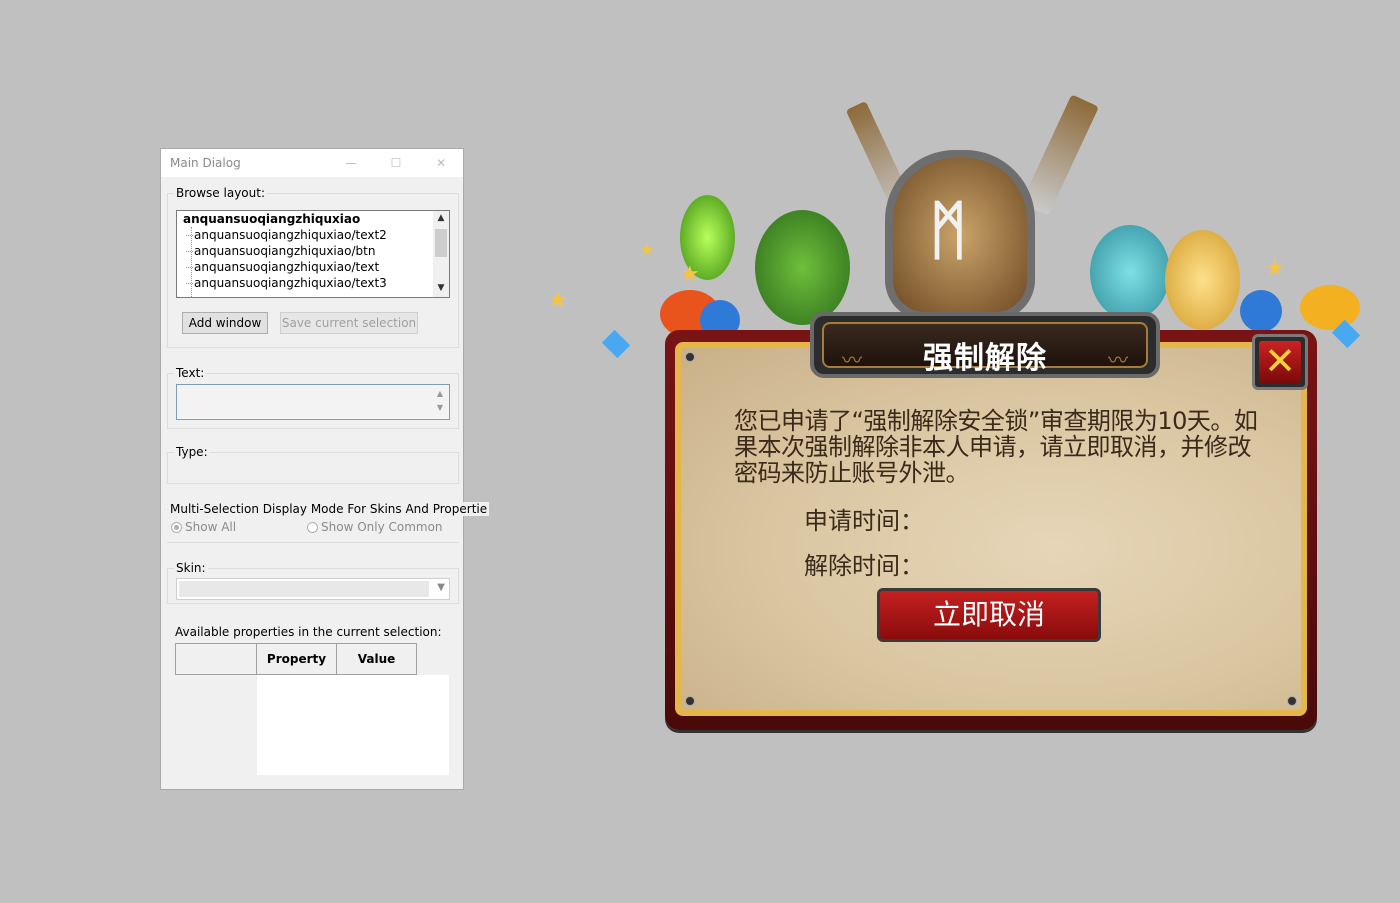 This screenshot has height=903, width=1400. Describe the element at coordinates (616, 344) in the screenshot. I see `gem-icon` at that location.